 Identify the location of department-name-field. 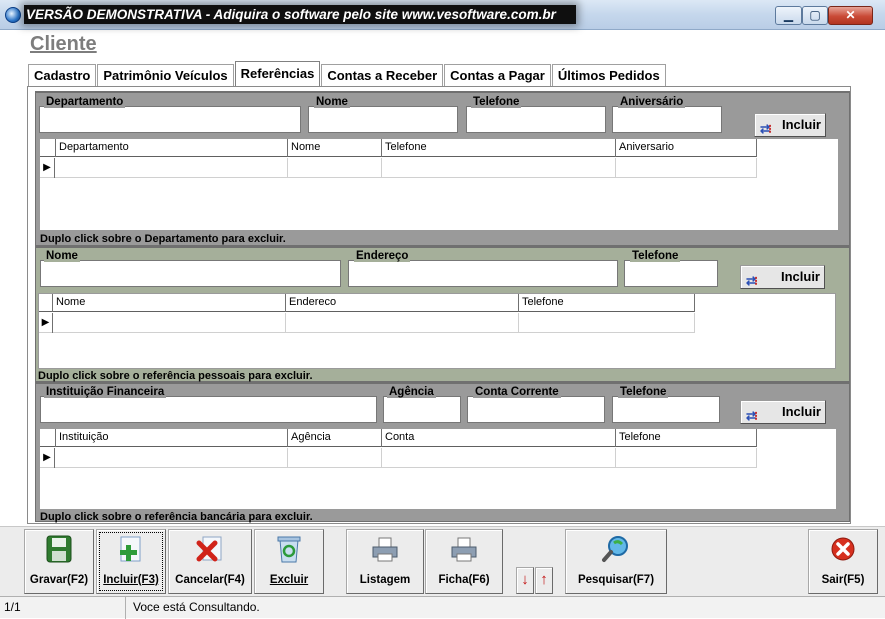
(383, 119).